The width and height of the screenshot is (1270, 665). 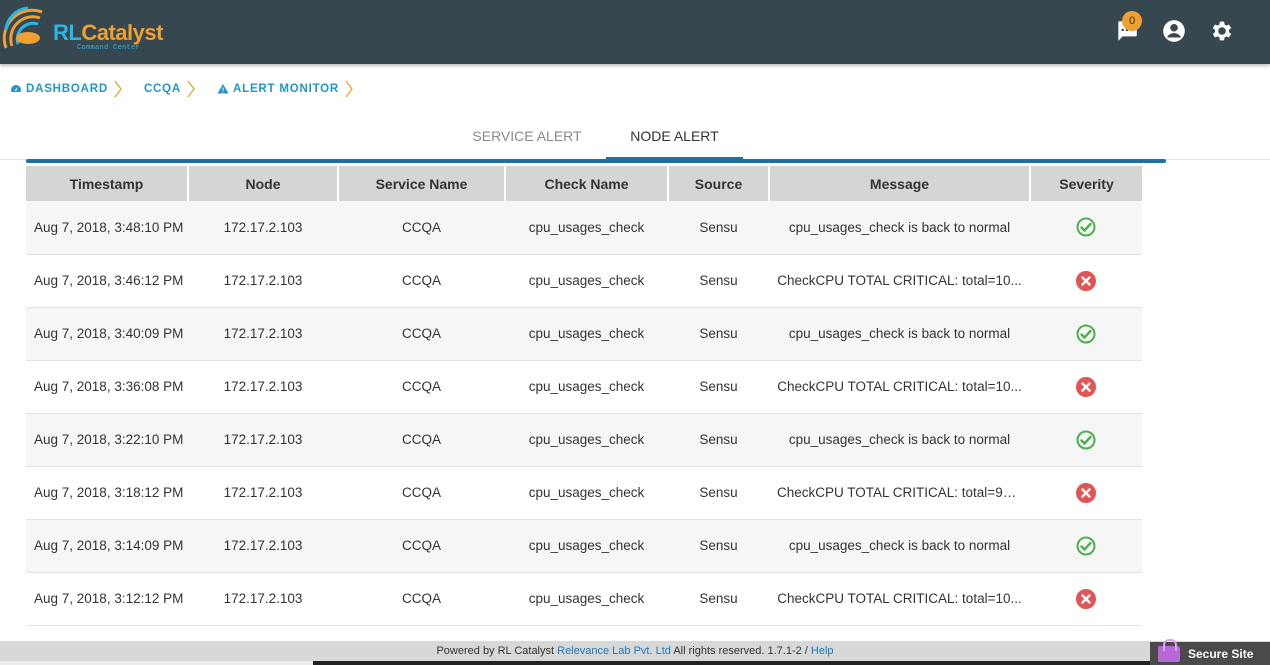 I want to click on panel-top-border, so click(x=596, y=161).